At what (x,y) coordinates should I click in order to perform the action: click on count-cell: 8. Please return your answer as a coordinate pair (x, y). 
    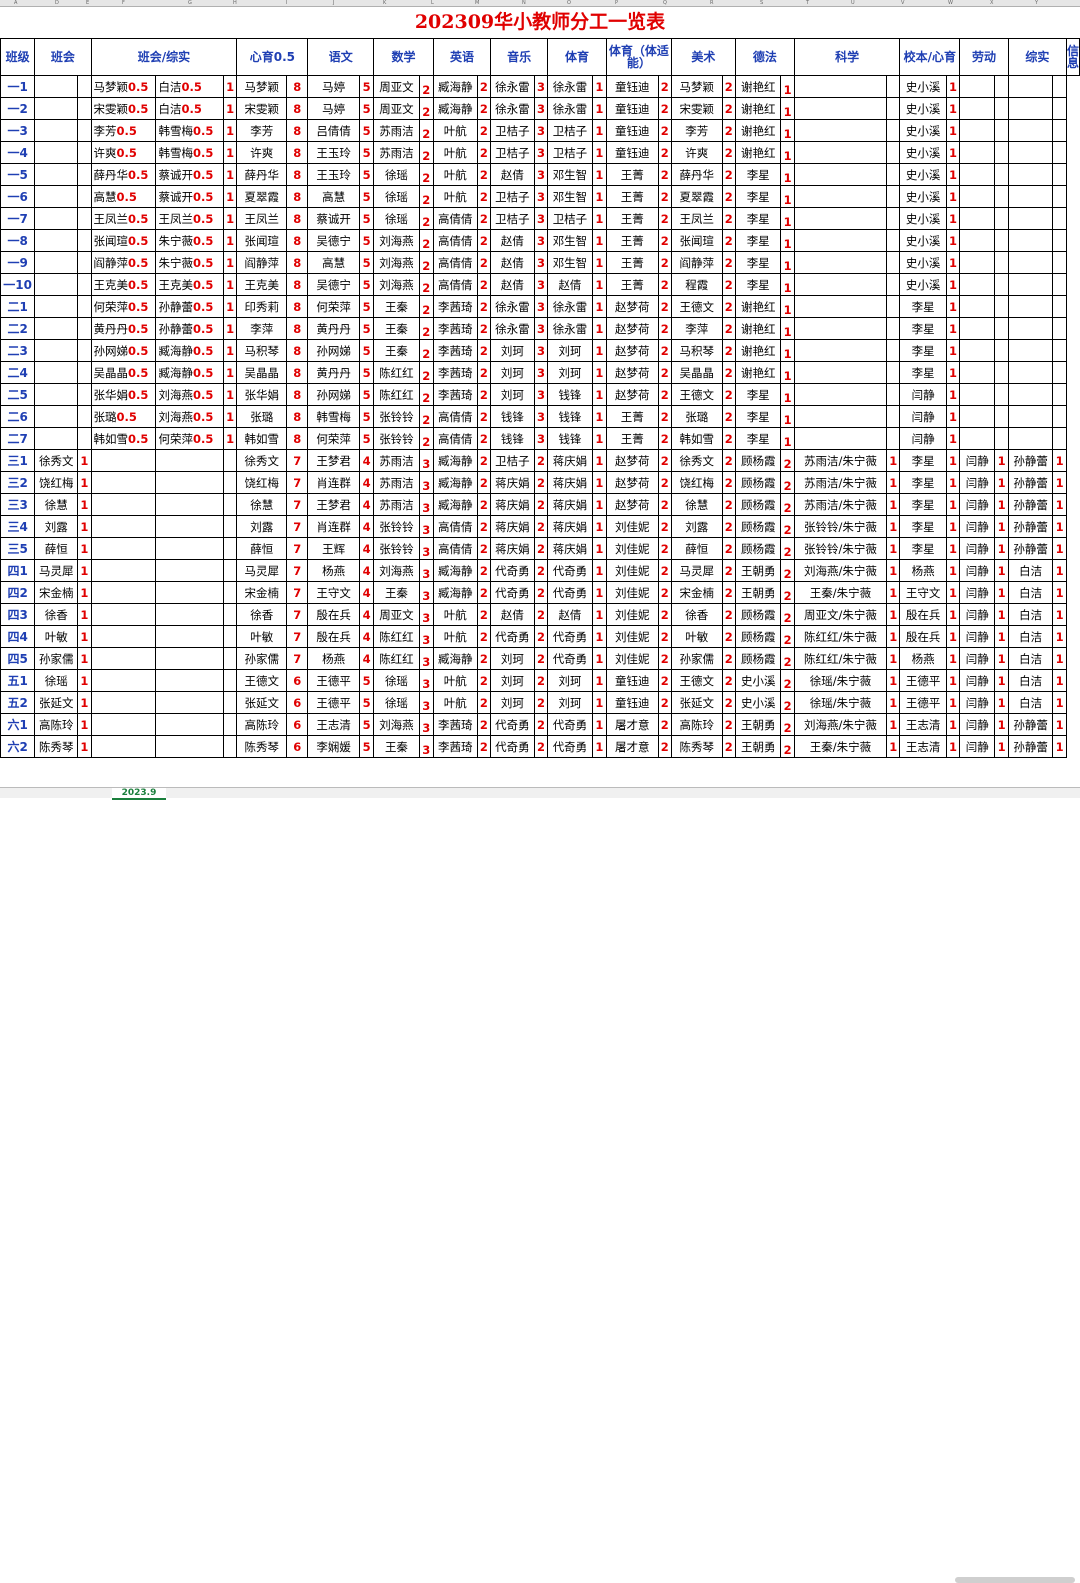
    Looking at the image, I should click on (297, 372).